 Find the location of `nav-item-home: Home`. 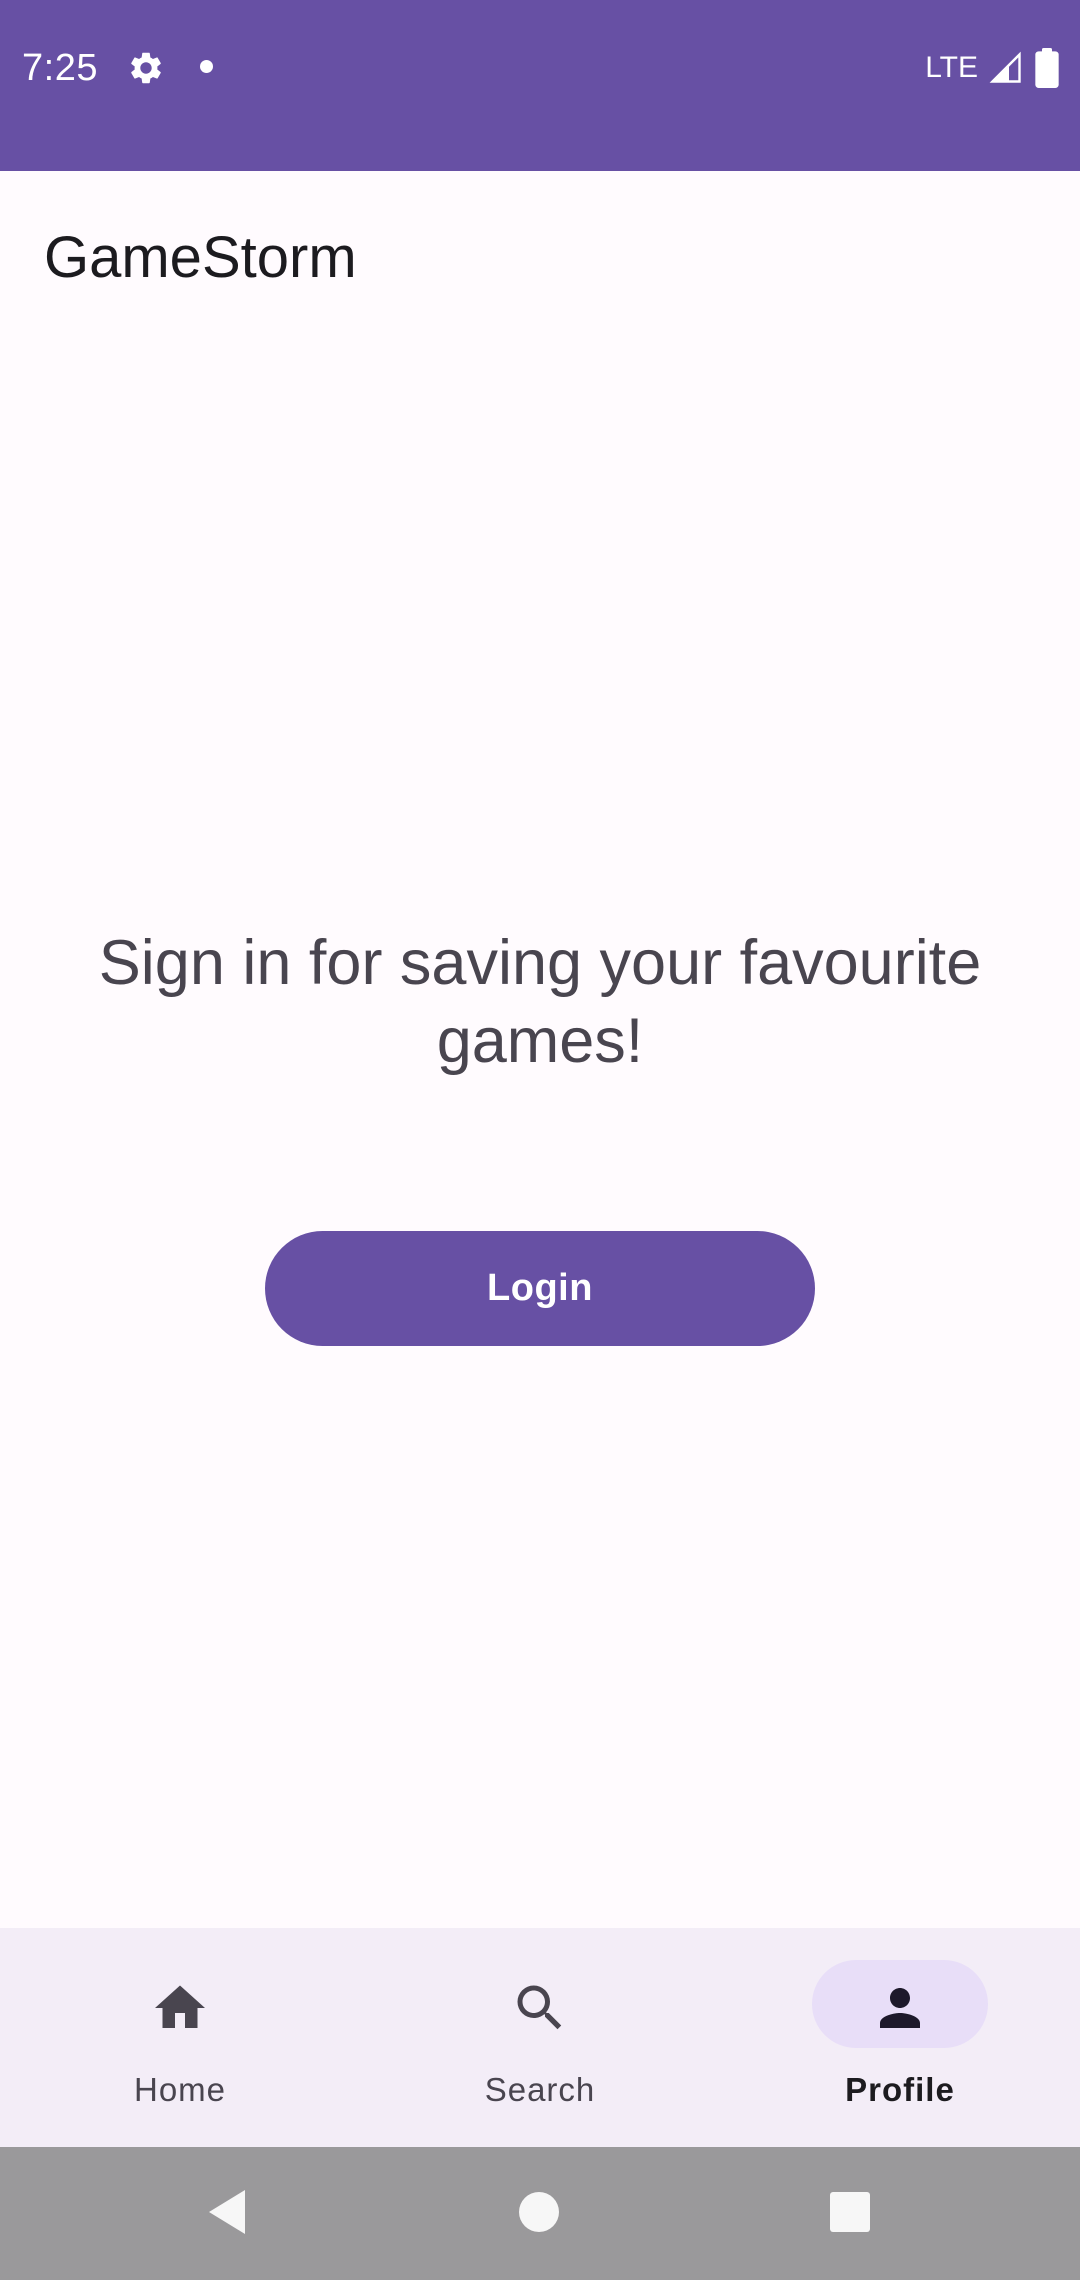

nav-item-home: Home is located at coordinates (180, 2037).